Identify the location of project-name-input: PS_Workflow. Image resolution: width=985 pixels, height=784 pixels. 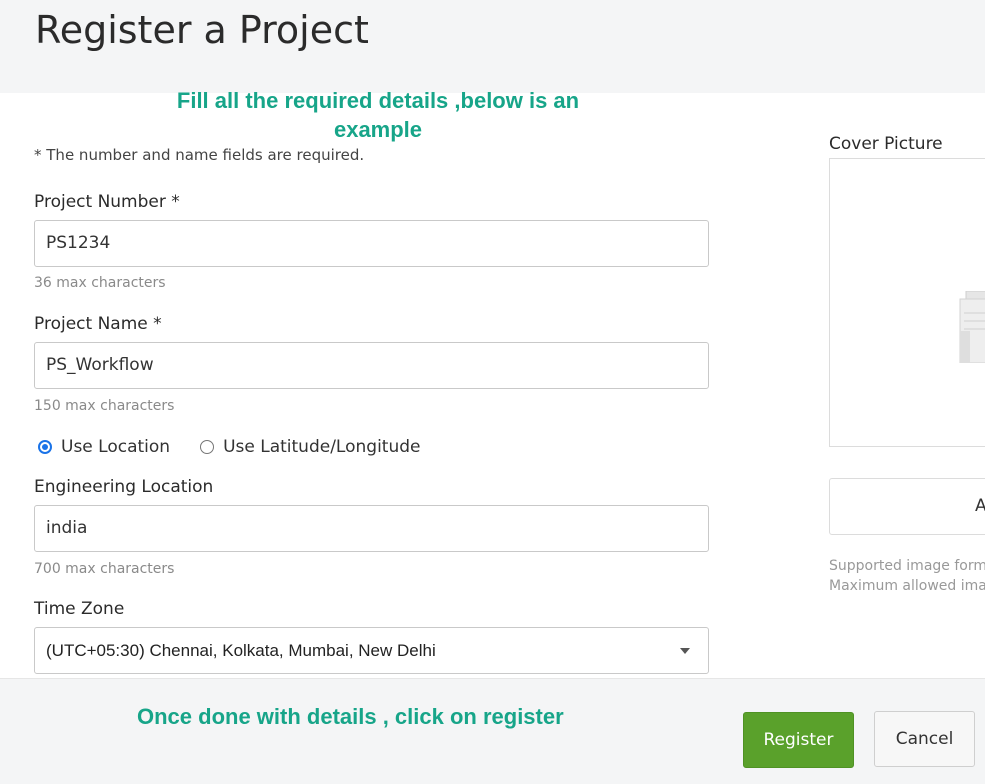
(371, 365).